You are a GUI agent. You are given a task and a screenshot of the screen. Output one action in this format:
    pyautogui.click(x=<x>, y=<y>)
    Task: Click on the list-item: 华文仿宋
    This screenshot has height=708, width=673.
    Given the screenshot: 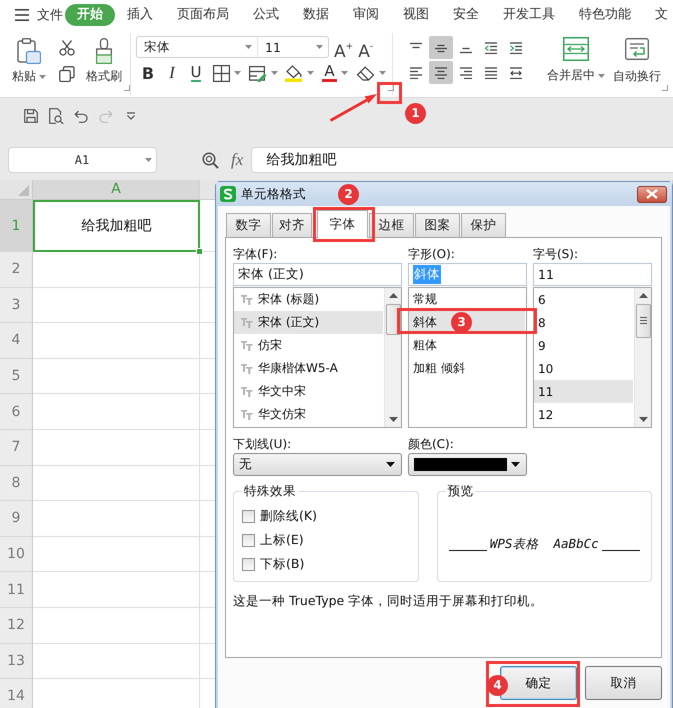 What is the action you would take?
    pyautogui.click(x=309, y=414)
    